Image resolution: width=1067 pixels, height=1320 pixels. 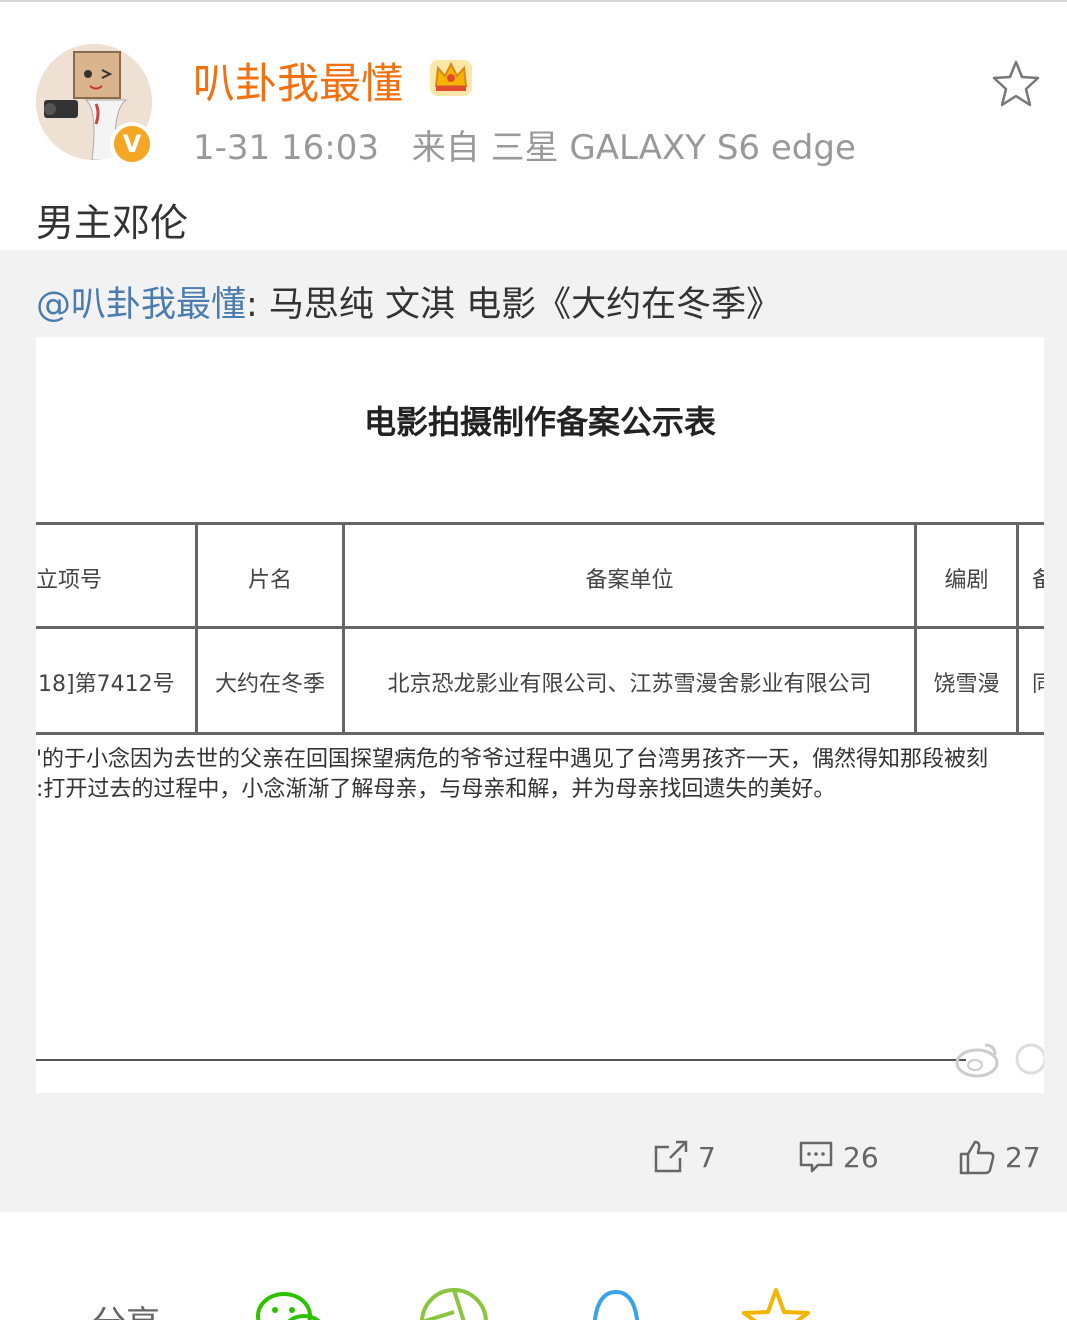 I want to click on table-header-cell: 备, so click(x=1038, y=580).